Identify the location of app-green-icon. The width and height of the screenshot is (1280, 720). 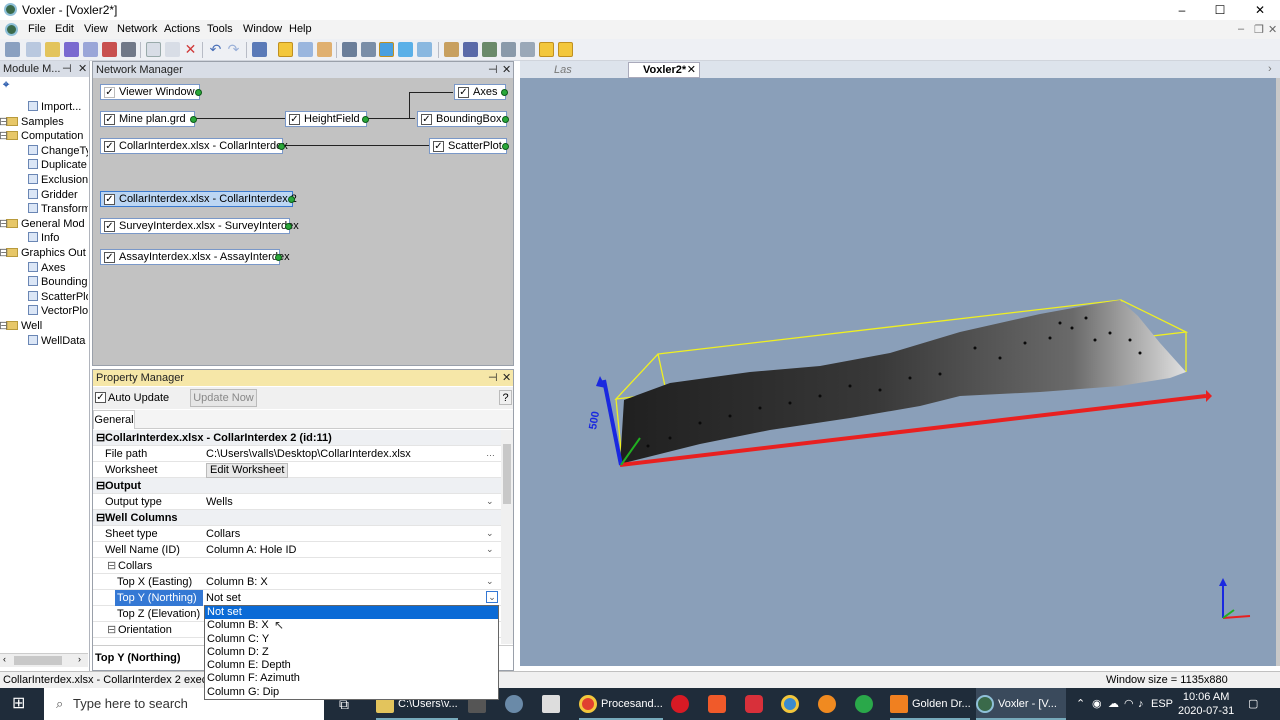
(865, 704).